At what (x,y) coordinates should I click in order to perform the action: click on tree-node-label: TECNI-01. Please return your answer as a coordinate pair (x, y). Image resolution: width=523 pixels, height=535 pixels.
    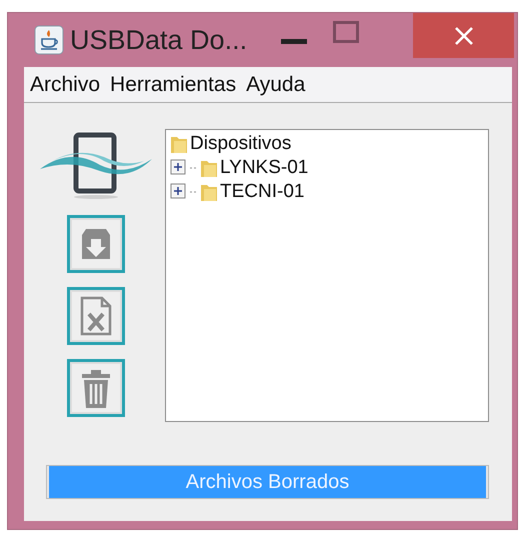
    Looking at the image, I should click on (262, 192).